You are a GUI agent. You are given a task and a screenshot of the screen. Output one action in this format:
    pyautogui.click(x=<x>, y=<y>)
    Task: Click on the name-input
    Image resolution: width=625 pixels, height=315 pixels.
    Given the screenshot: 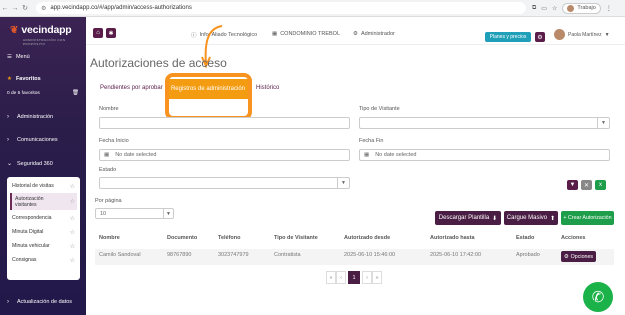 What is the action you would take?
    pyautogui.click(x=224, y=123)
    